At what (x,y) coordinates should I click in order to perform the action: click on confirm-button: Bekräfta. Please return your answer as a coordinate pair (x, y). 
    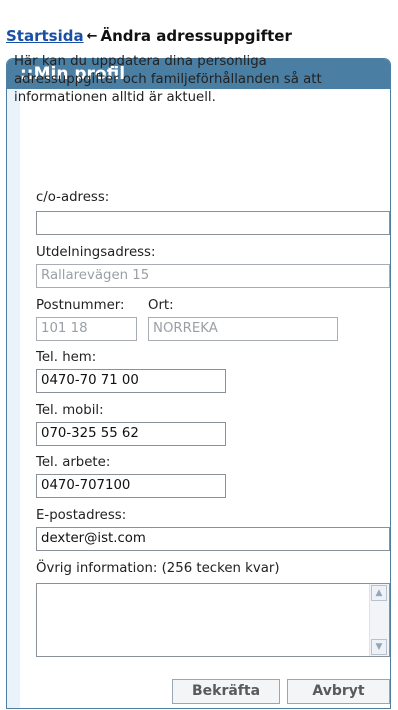
    Looking at the image, I should click on (226, 691).